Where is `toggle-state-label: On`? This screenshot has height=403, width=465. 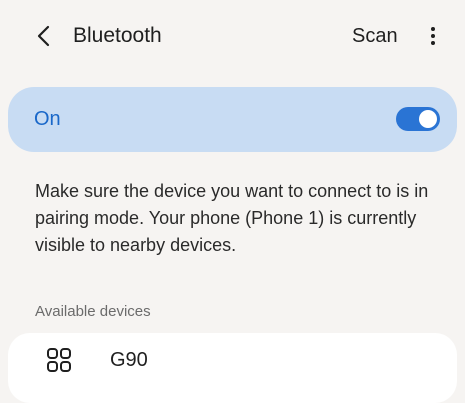
toggle-state-label: On is located at coordinates (47, 119).